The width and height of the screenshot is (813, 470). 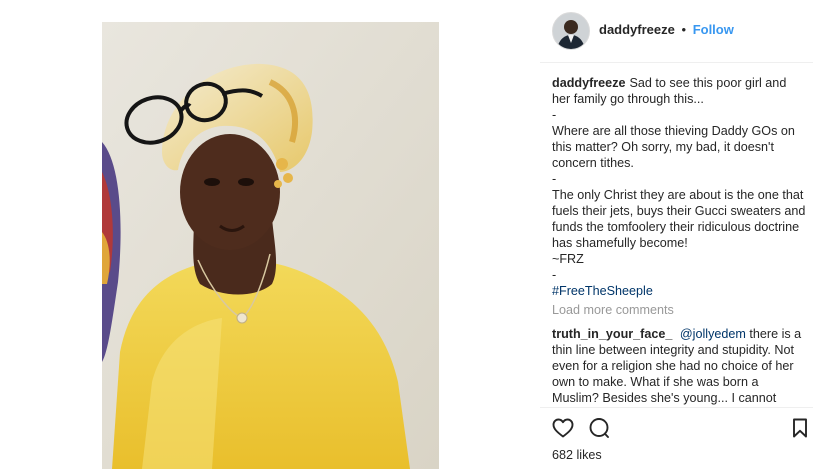 I want to click on header-username: daddyfreeze, so click(x=637, y=29).